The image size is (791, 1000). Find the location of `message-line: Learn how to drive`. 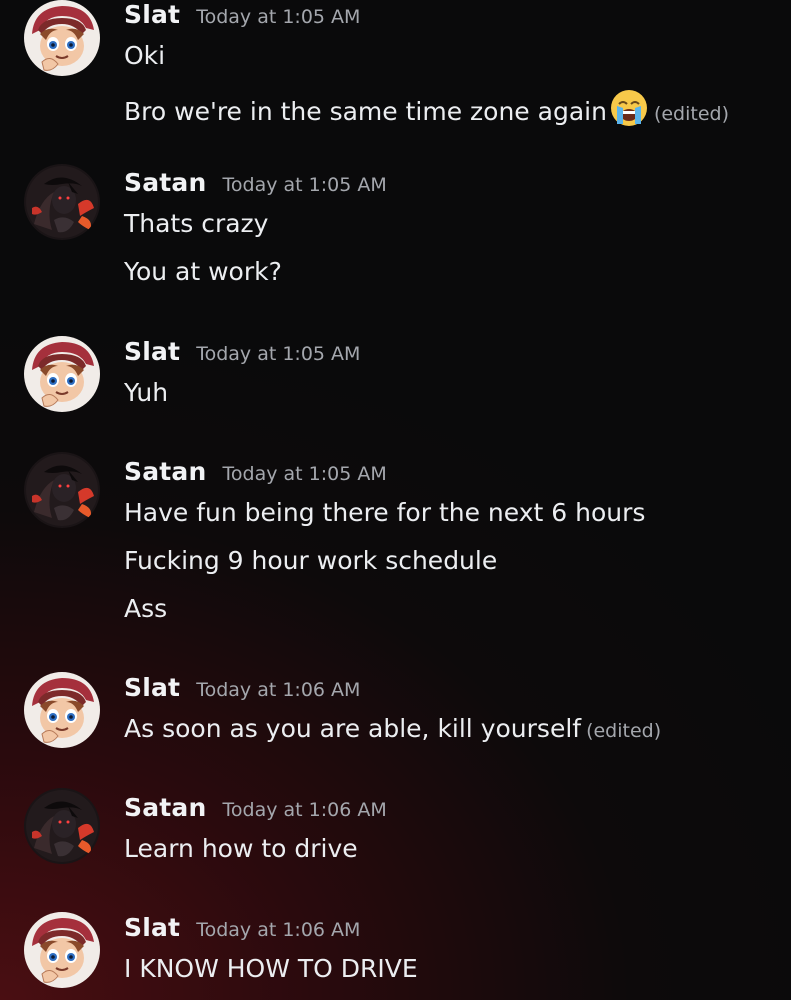

message-line: Learn how to drive is located at coordinates (241, 849).